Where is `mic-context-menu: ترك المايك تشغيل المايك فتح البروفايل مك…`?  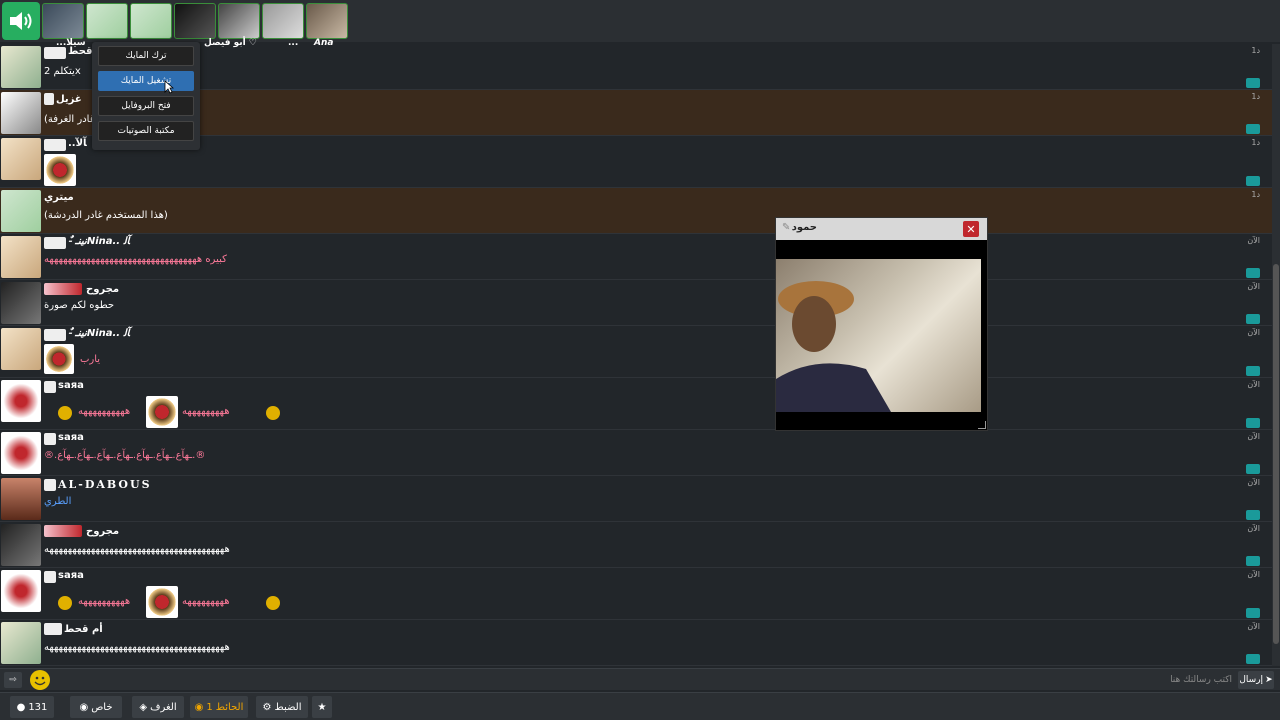
mic-context-menu: ترك المايك تشغيل المايك فتح البروفايل مك… is located at coordinates (146, 96).